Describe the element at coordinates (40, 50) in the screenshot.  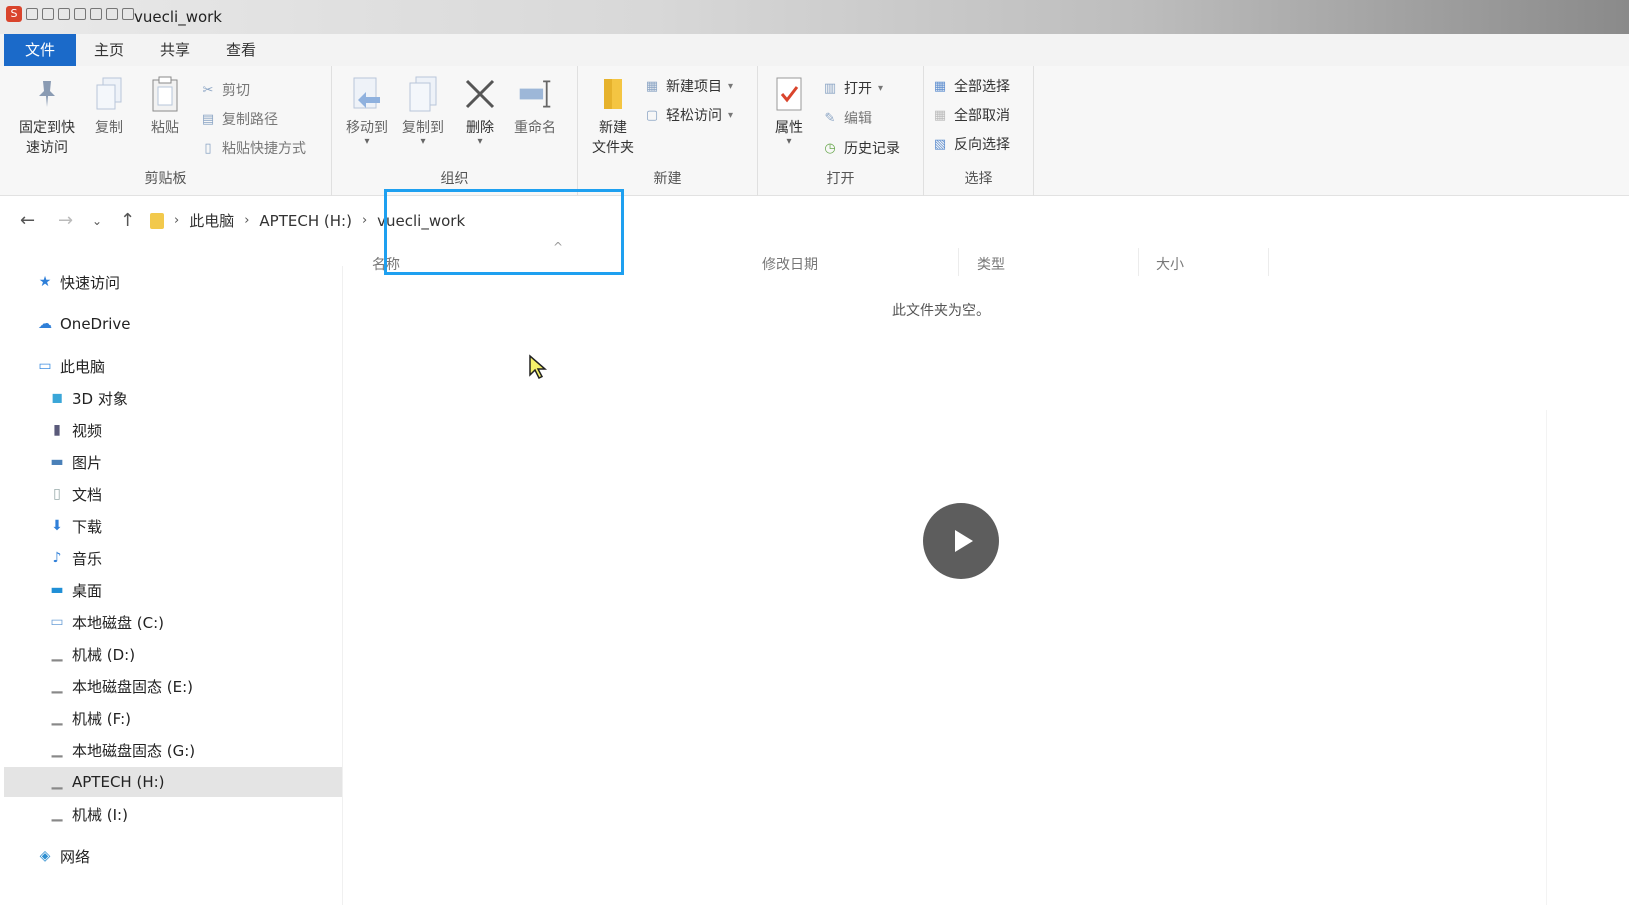
I see `tab-file: 文件` at that location.